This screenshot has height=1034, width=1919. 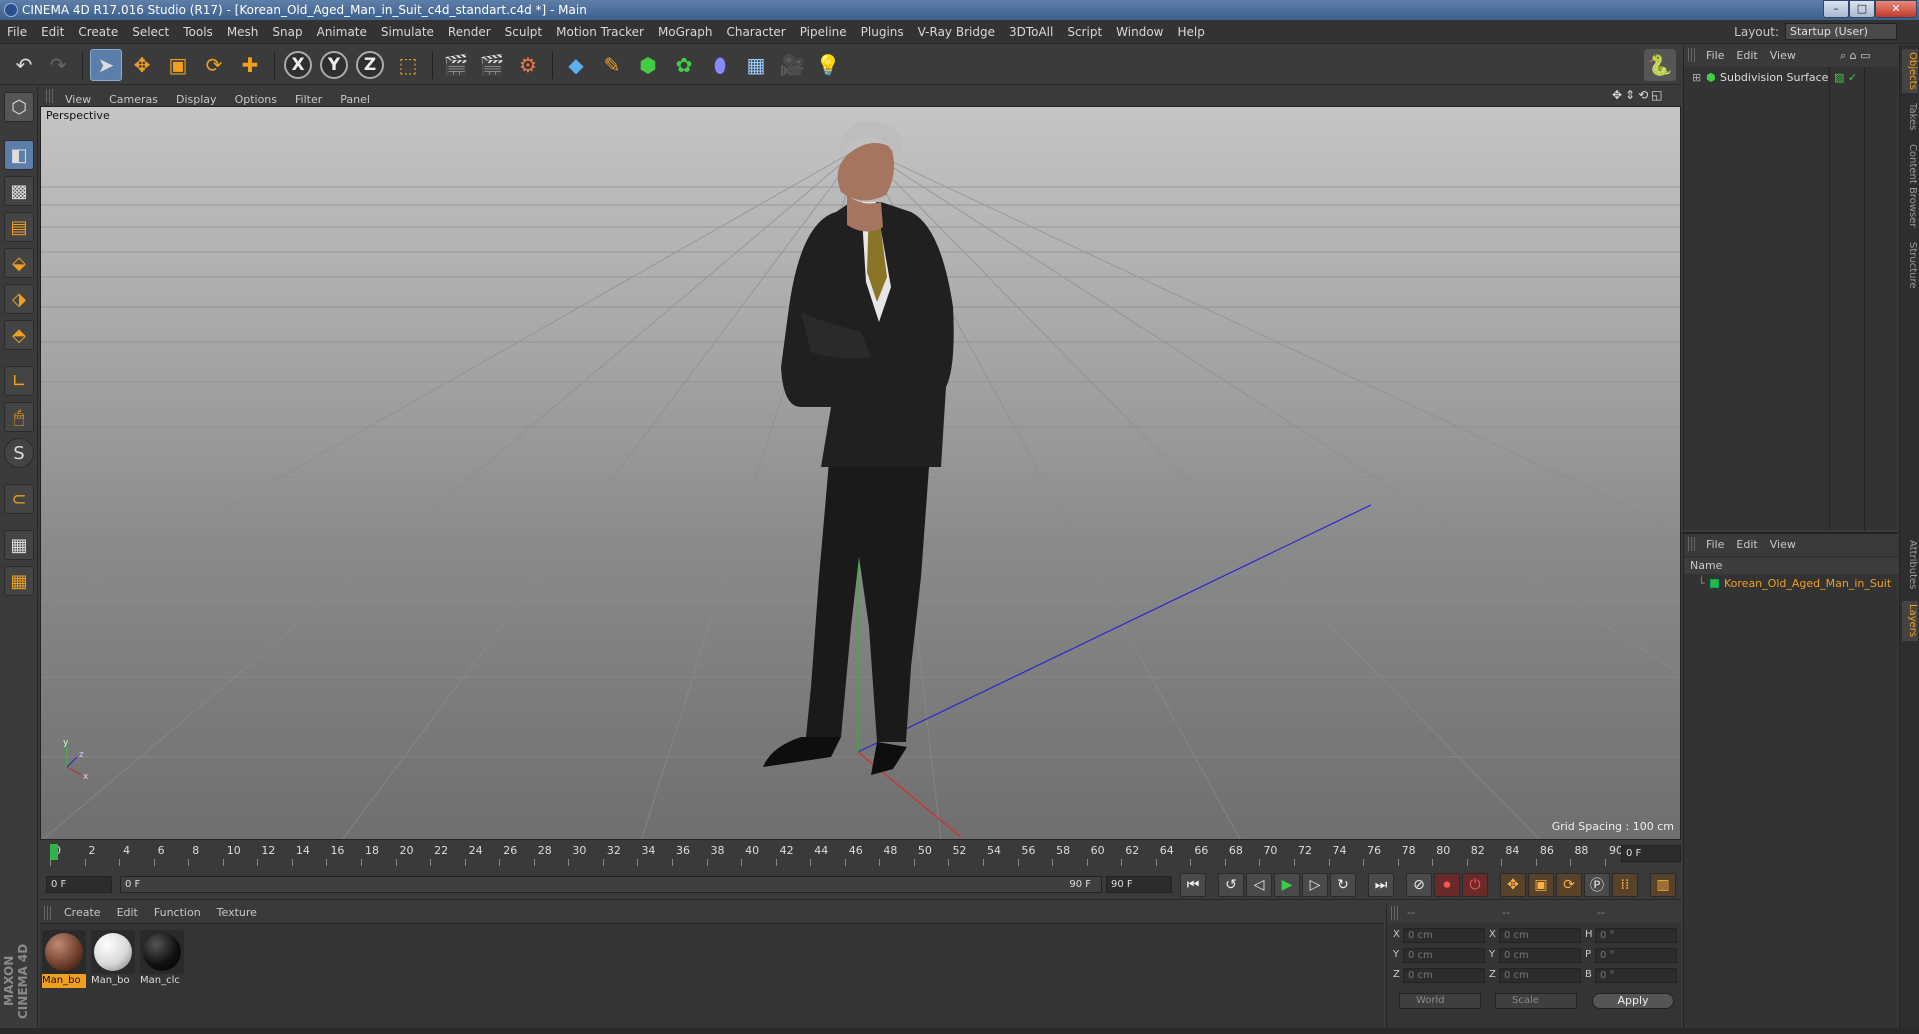 What do you see at coordinates (287, 32) in the screenshot?
I see `menu-snap: Snap` at bounding box center [287, 32].